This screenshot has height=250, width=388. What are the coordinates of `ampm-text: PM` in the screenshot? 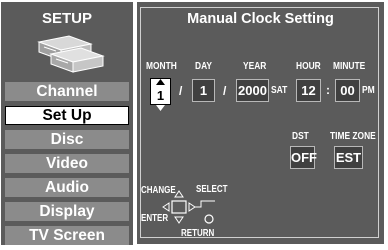 It's located at (368, 90).